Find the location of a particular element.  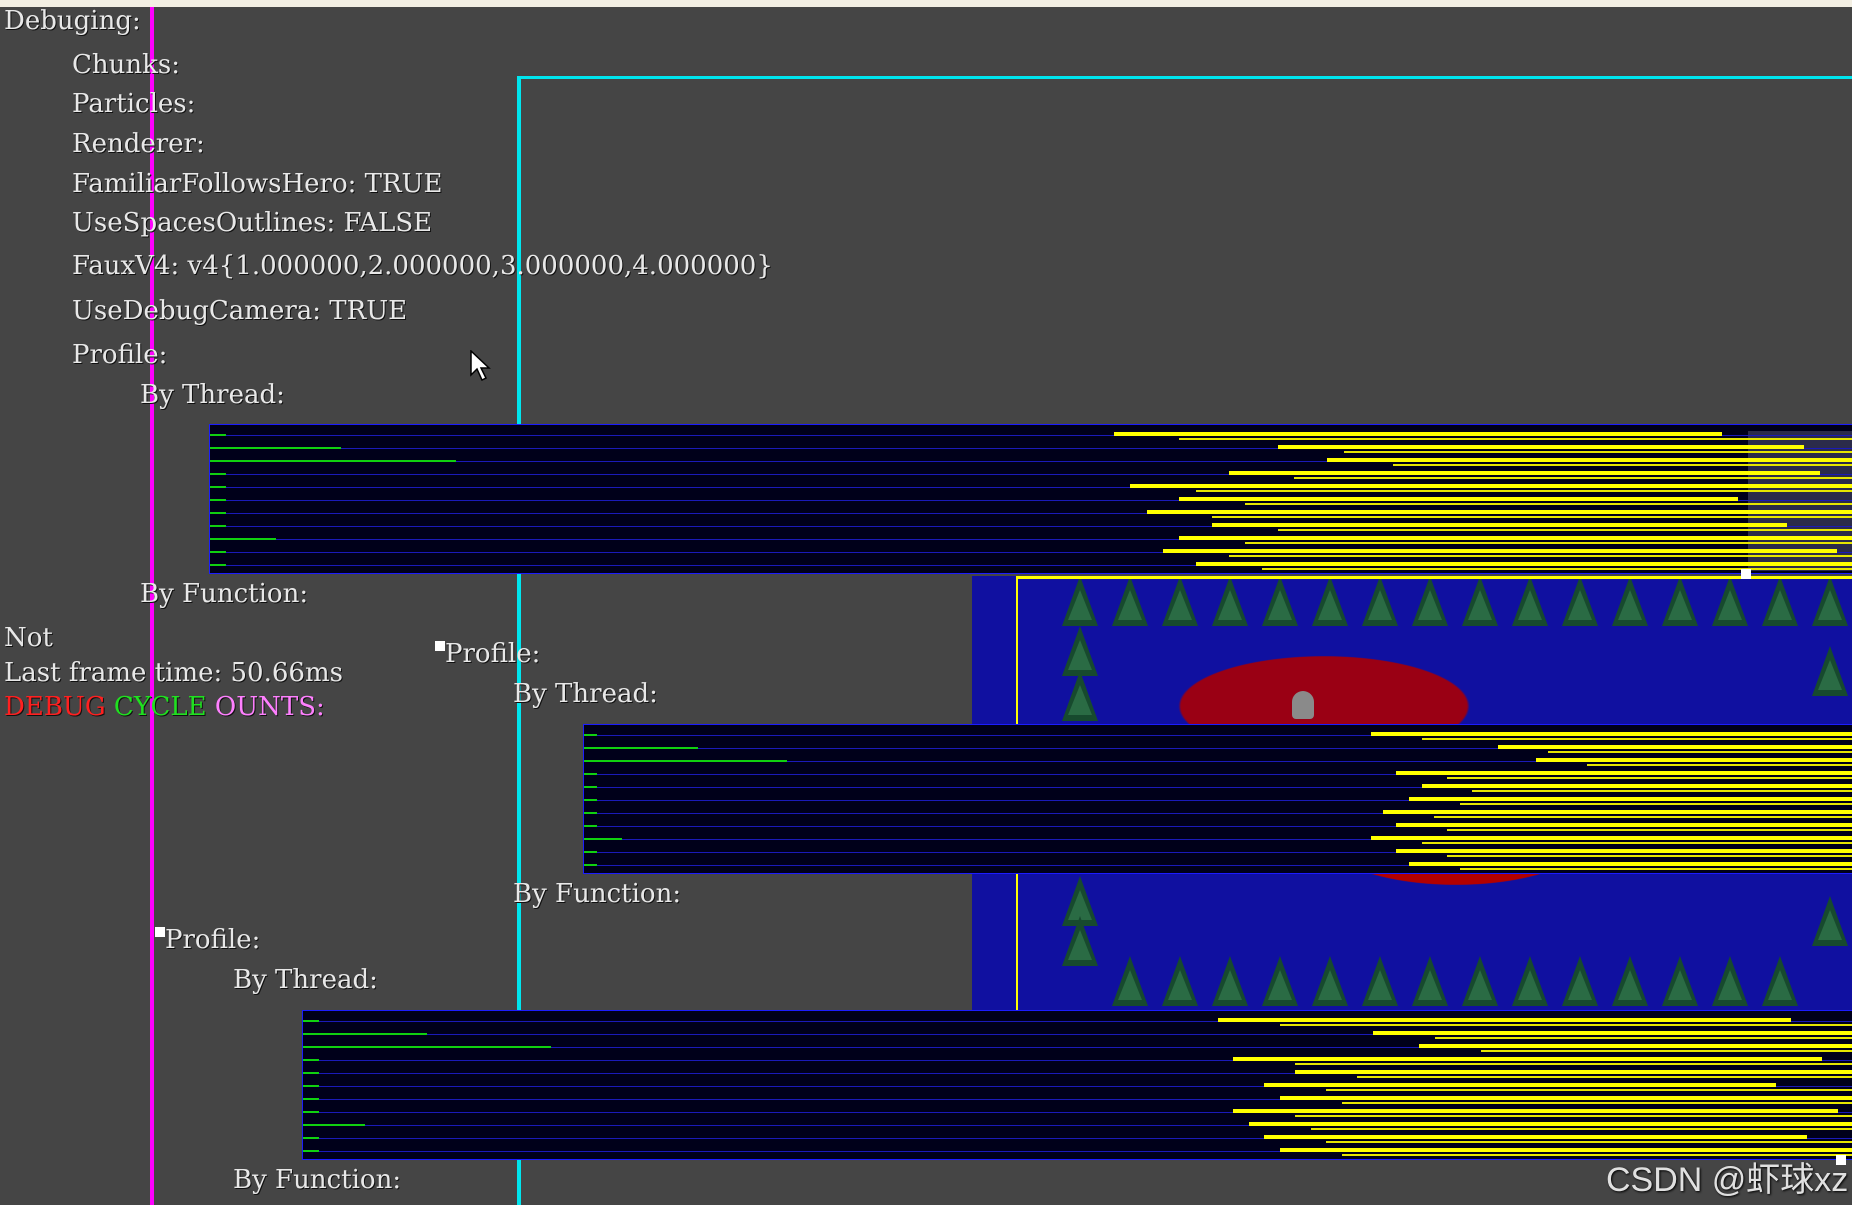

profile-copy-2-title: Profile: is located at coordinates (212, 940).